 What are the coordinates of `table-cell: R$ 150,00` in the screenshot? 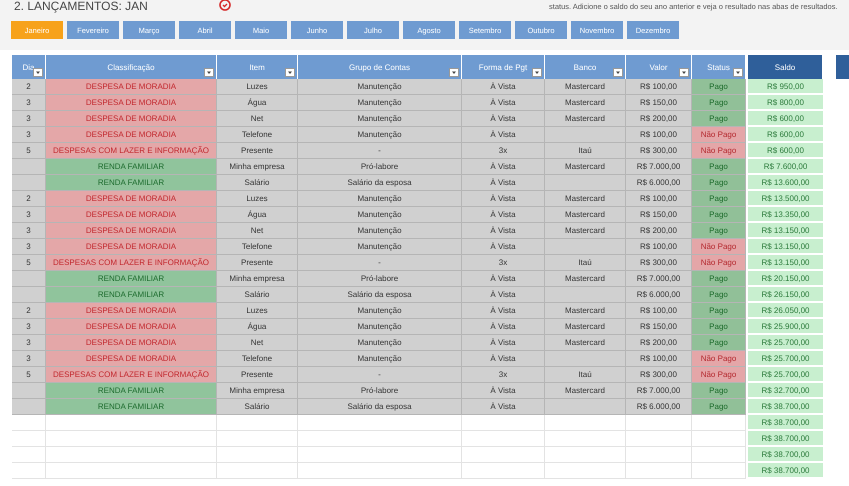 It's located at (659, 103).